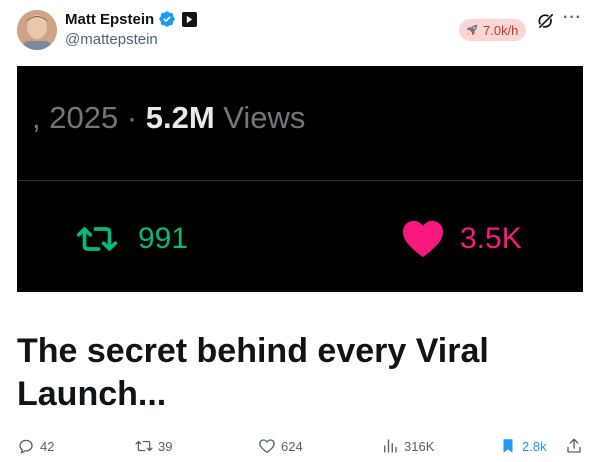  What do you see at coordinates (153, 446) in the screenshot?
I see `retweet-button: 39` at bounding box center [153, 446].